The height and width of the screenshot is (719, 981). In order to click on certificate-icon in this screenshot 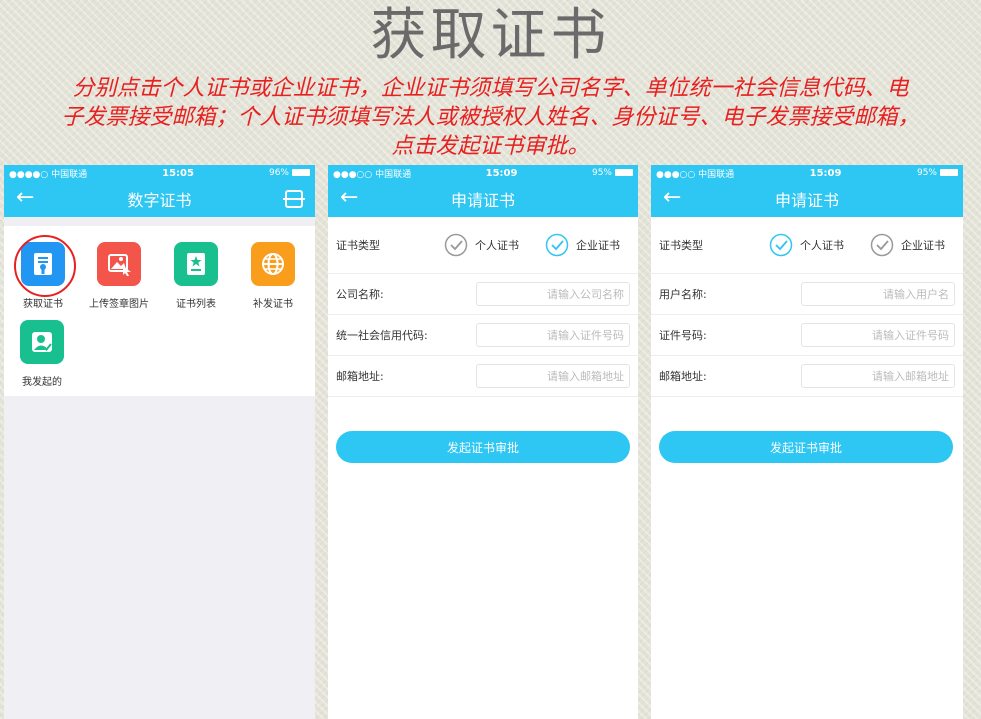, I will do `click(45, 266)`.